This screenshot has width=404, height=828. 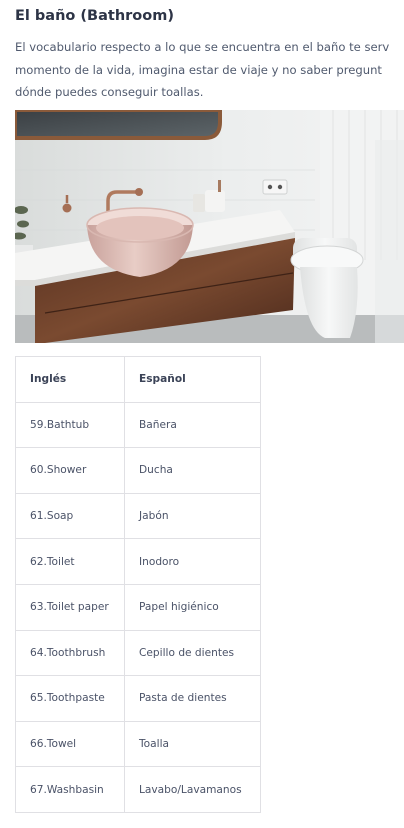 I want to click on spanish-cell: Toalla, so click(x=192, y=744).